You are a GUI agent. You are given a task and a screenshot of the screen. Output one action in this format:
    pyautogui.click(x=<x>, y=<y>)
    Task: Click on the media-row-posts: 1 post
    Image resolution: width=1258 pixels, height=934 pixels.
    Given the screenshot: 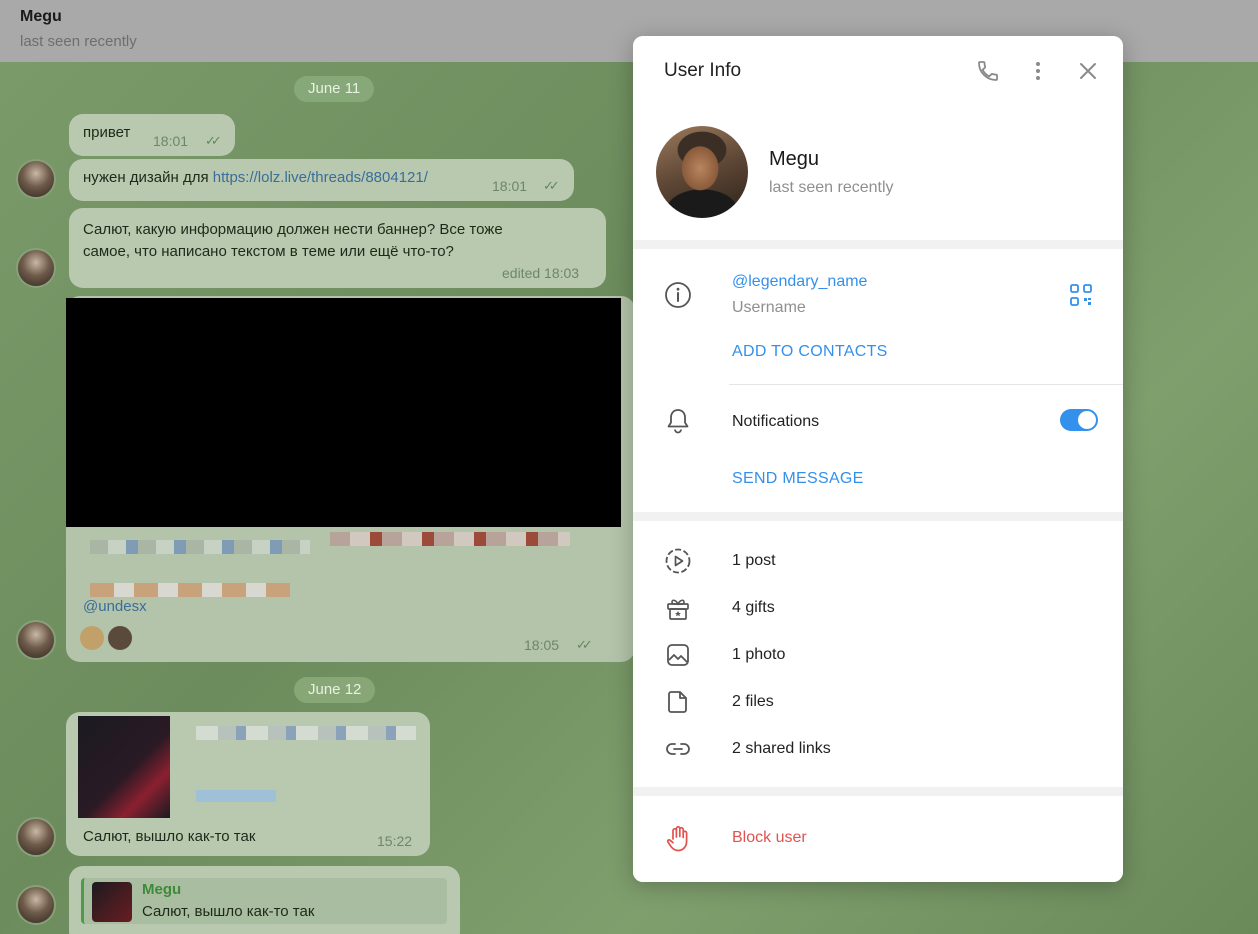 What is the action you would take?
    pyautogui.click(x=754, y=561)
    